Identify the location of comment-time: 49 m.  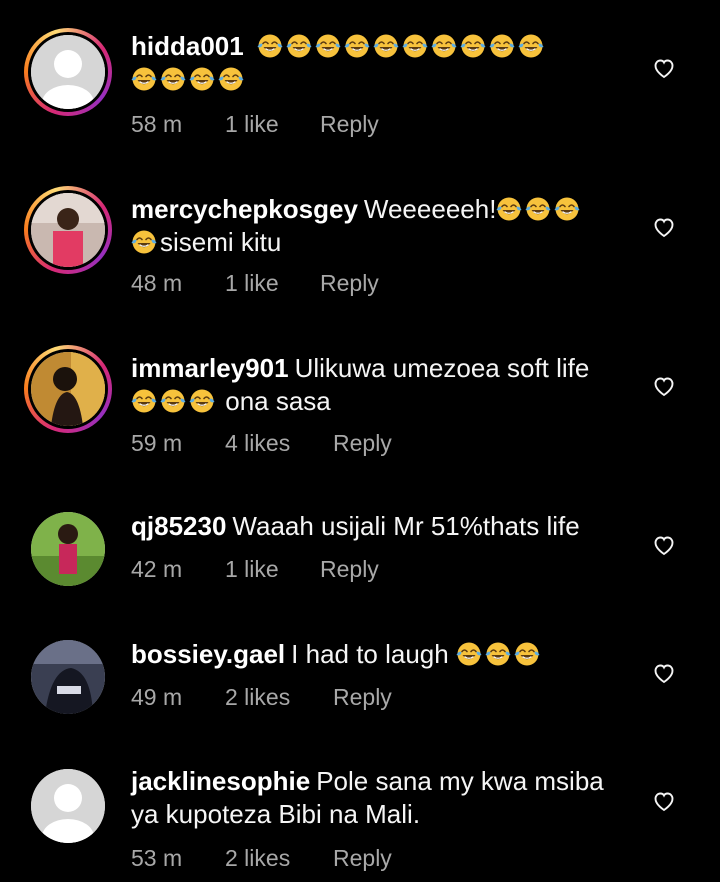
(157, 697).